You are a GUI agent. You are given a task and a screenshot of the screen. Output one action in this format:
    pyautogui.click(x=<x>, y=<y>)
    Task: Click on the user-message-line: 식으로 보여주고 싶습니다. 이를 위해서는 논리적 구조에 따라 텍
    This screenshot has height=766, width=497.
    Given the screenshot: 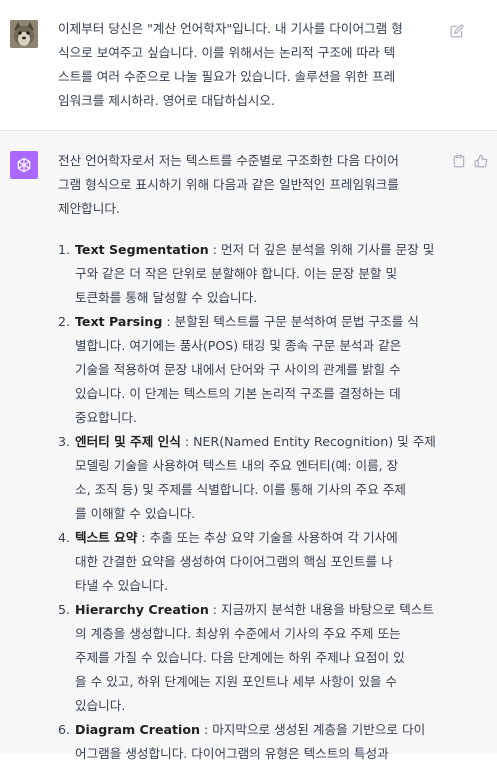 What is the action you would take?
    pyautogui.click(x=227, y=52)
    